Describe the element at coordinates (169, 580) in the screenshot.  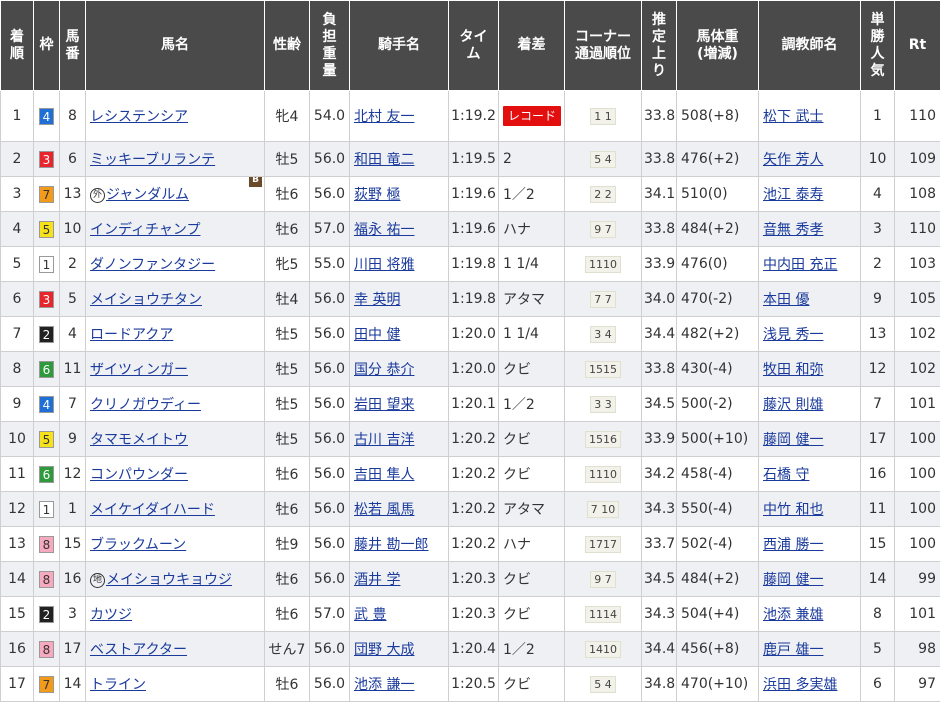
I see `horse-name-link: メイショウキョウジ` at that location.